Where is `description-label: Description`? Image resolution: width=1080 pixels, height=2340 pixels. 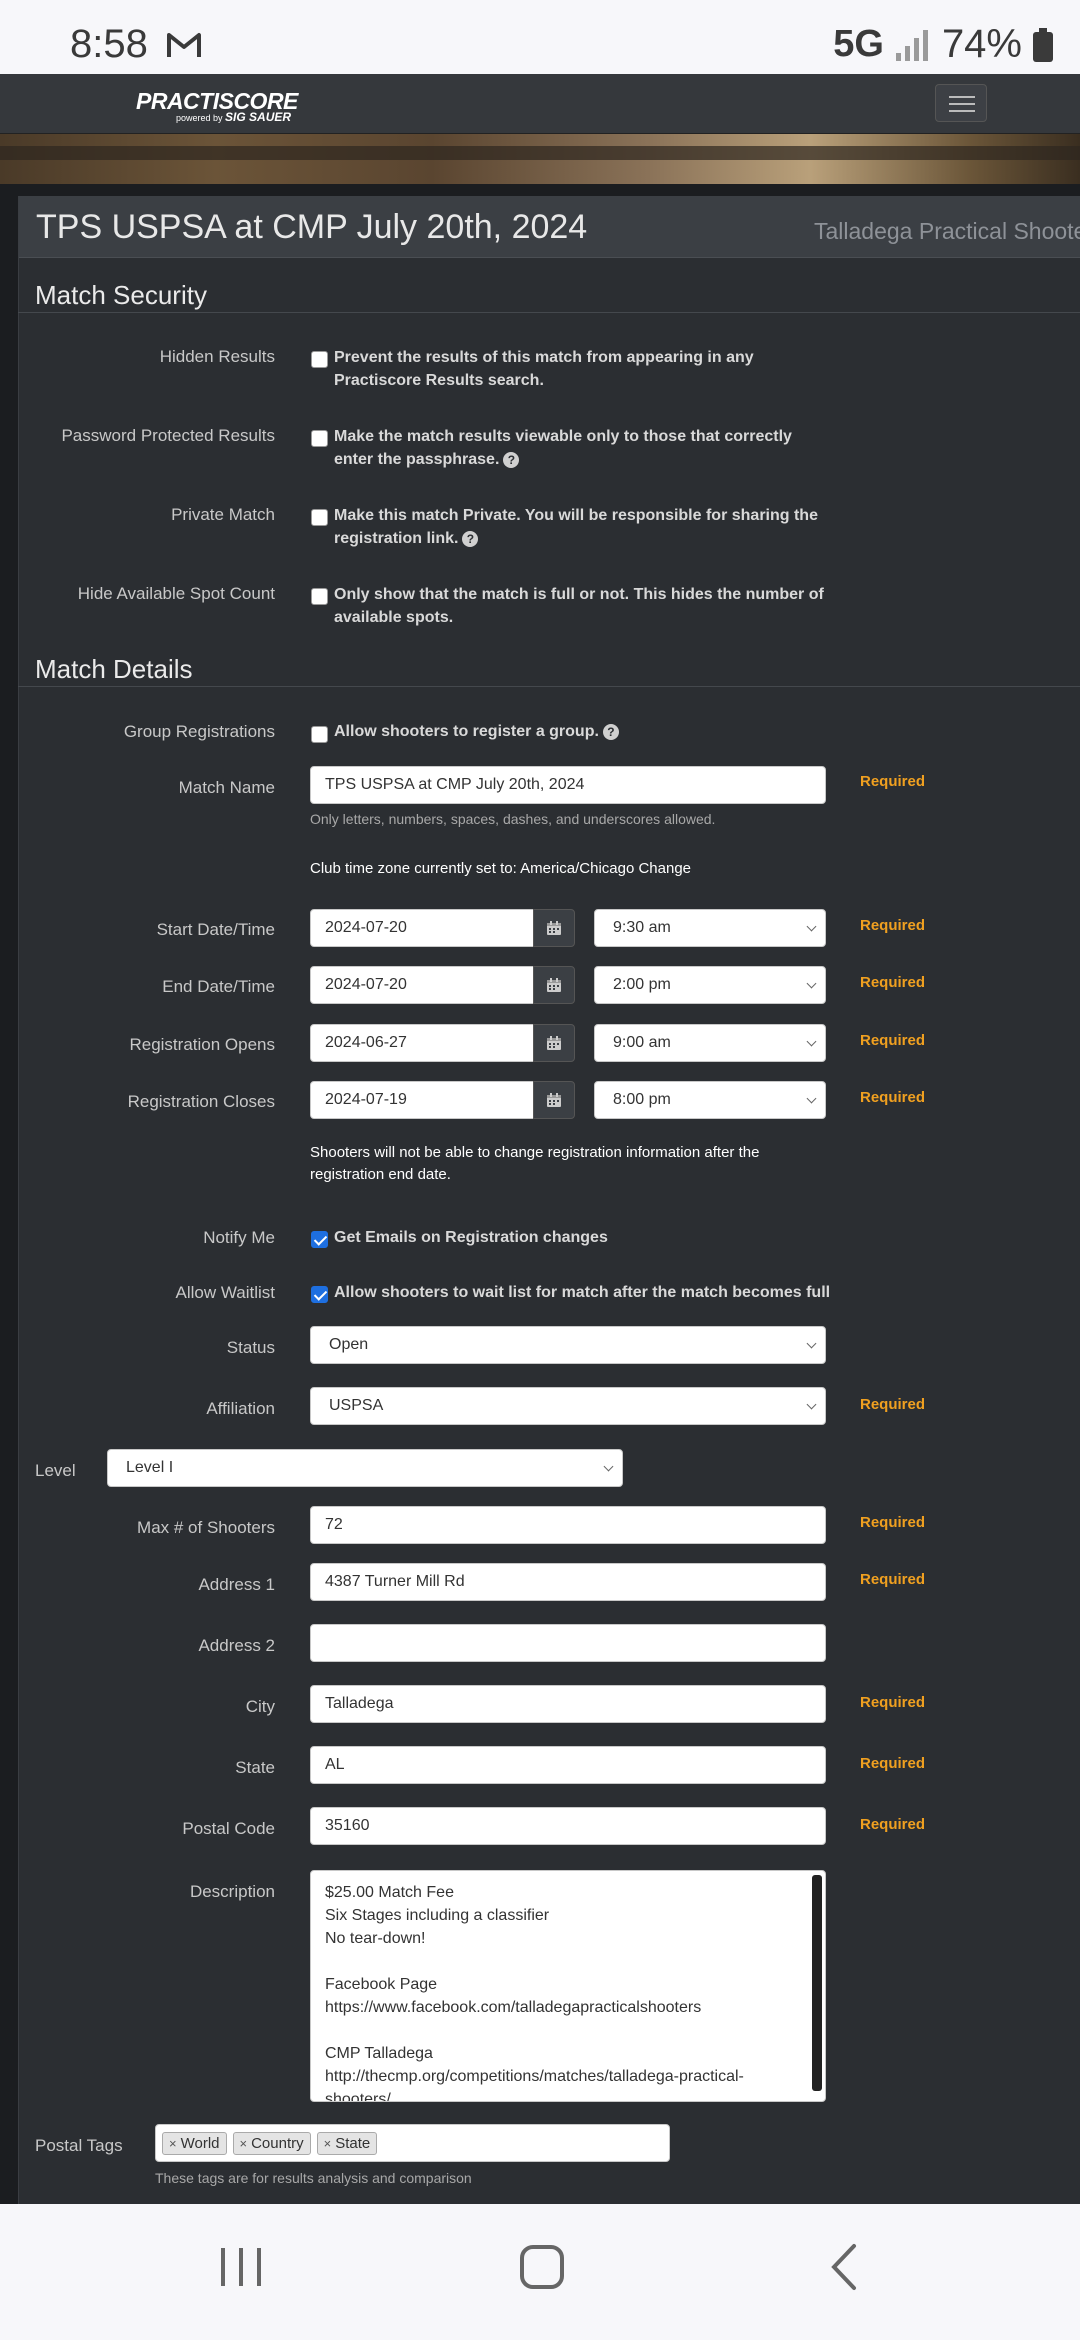 description-label: Description is located at coordinates (232, 1891).